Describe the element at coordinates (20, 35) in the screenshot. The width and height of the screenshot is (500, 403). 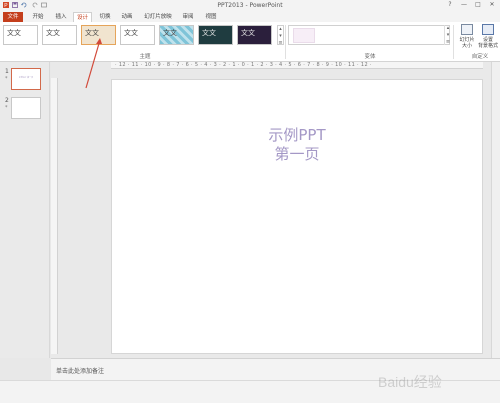
I see `theme-thumbnail-office: 文文` at that location.